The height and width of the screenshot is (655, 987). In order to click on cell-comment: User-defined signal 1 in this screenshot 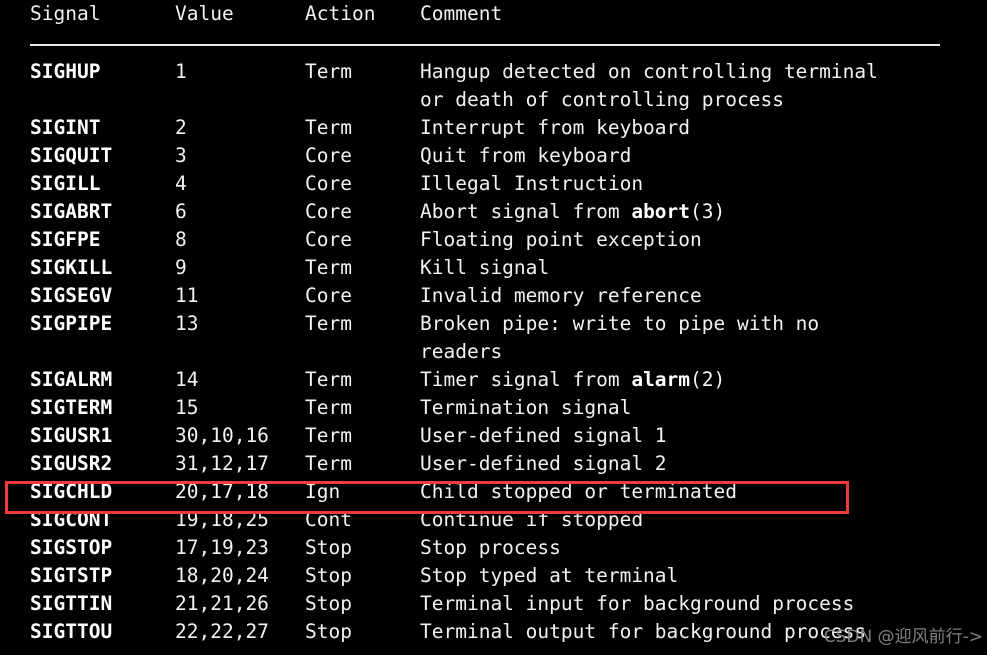, I will do `click(543, 435)`.